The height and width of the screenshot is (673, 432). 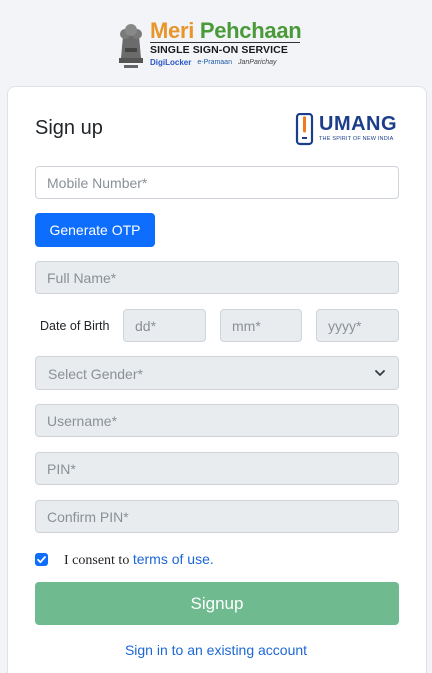 I want to click on confirm-pin-input, so click(x=217, y=516).